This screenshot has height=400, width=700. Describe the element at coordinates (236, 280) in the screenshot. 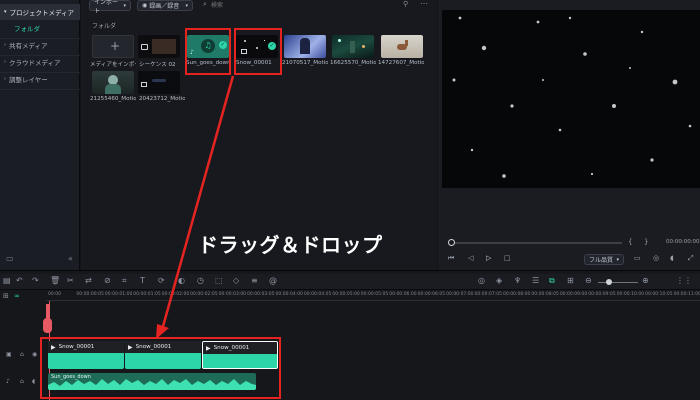

I see `keyframe-icon: ◇` at that location.